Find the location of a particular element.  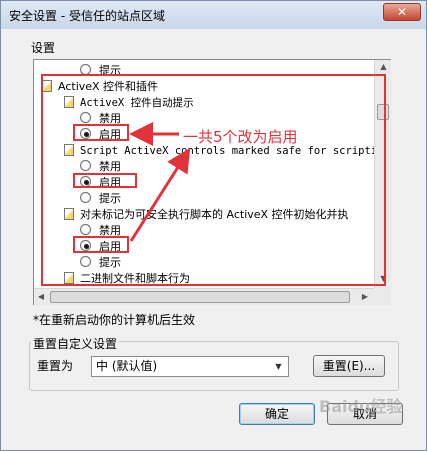

arrow-up is located at coordinates (160, 194).